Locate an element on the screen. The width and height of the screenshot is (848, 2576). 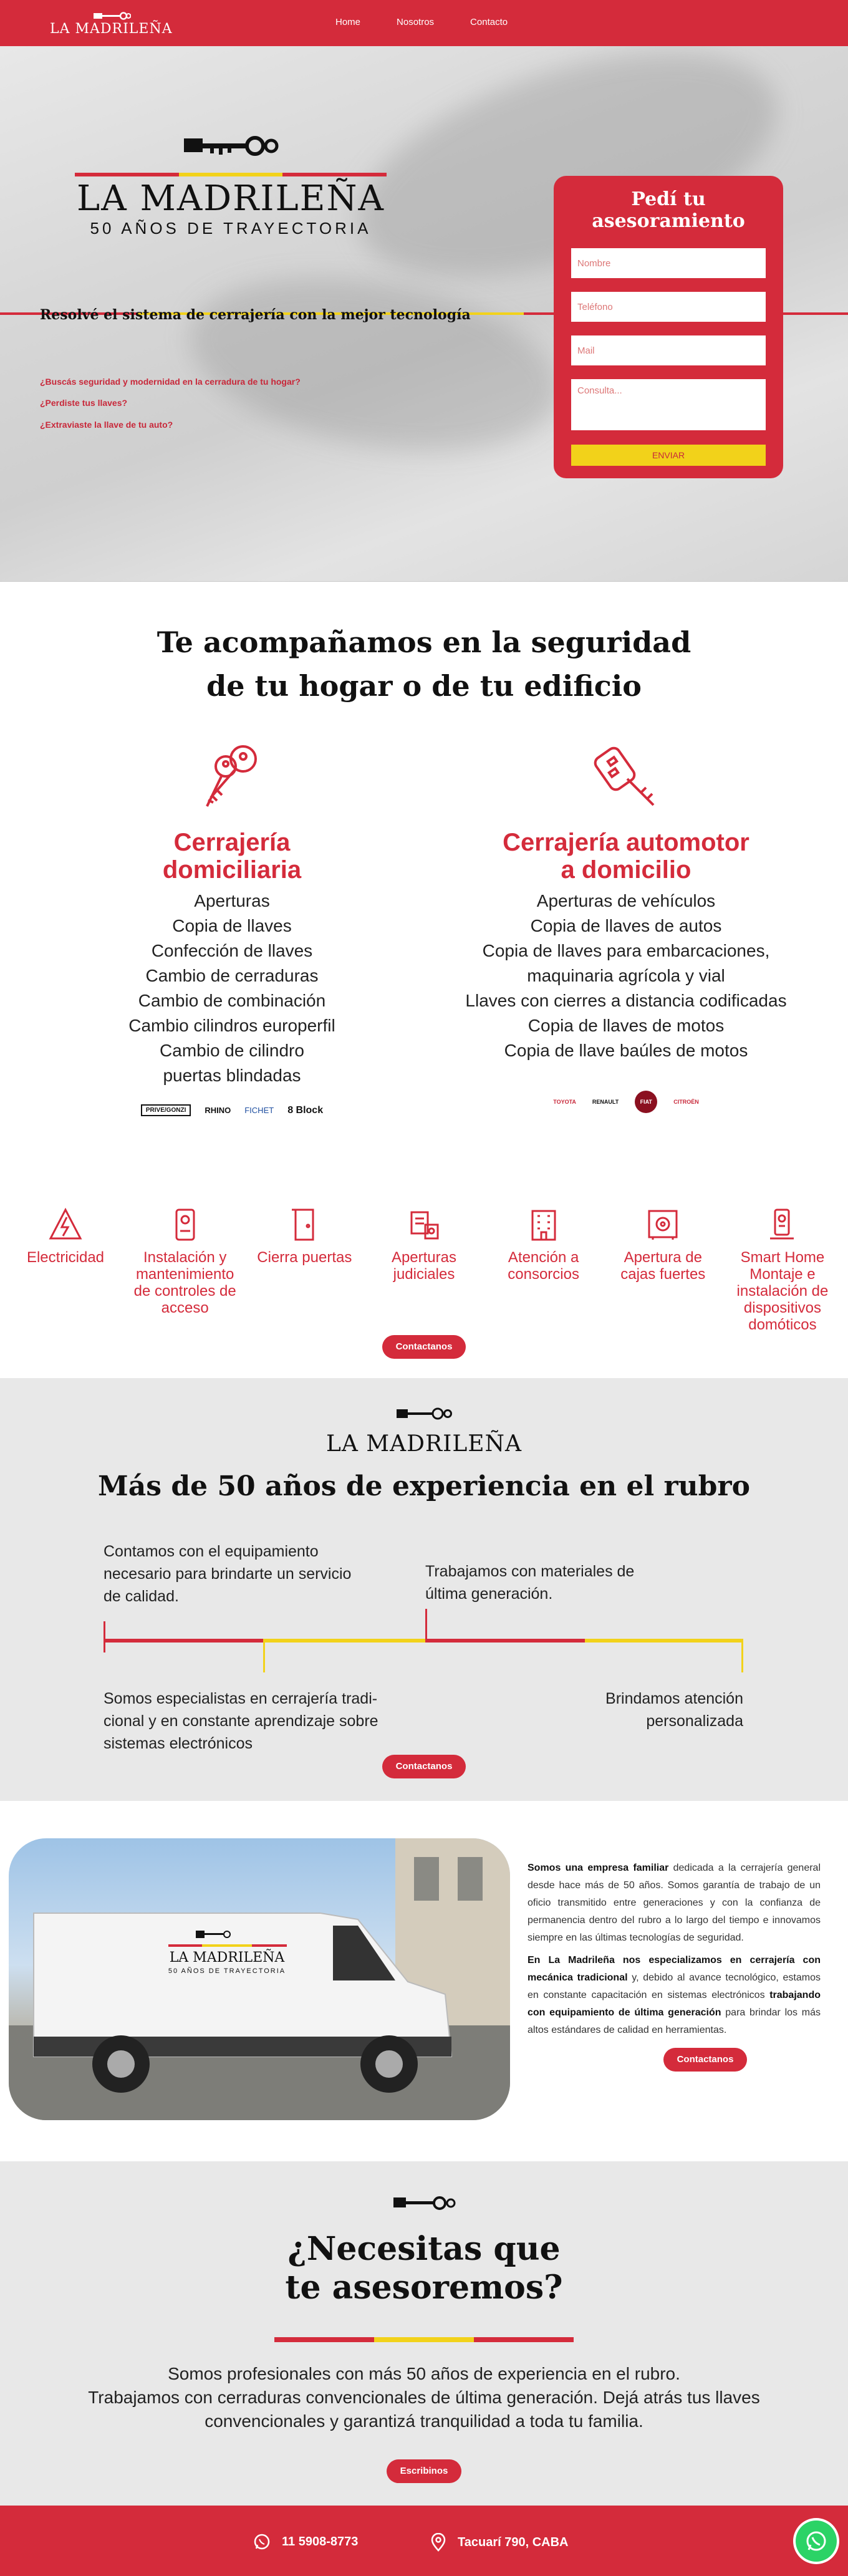
list-item: Copia de llaves de motos is located at coordinates (627, 1025).